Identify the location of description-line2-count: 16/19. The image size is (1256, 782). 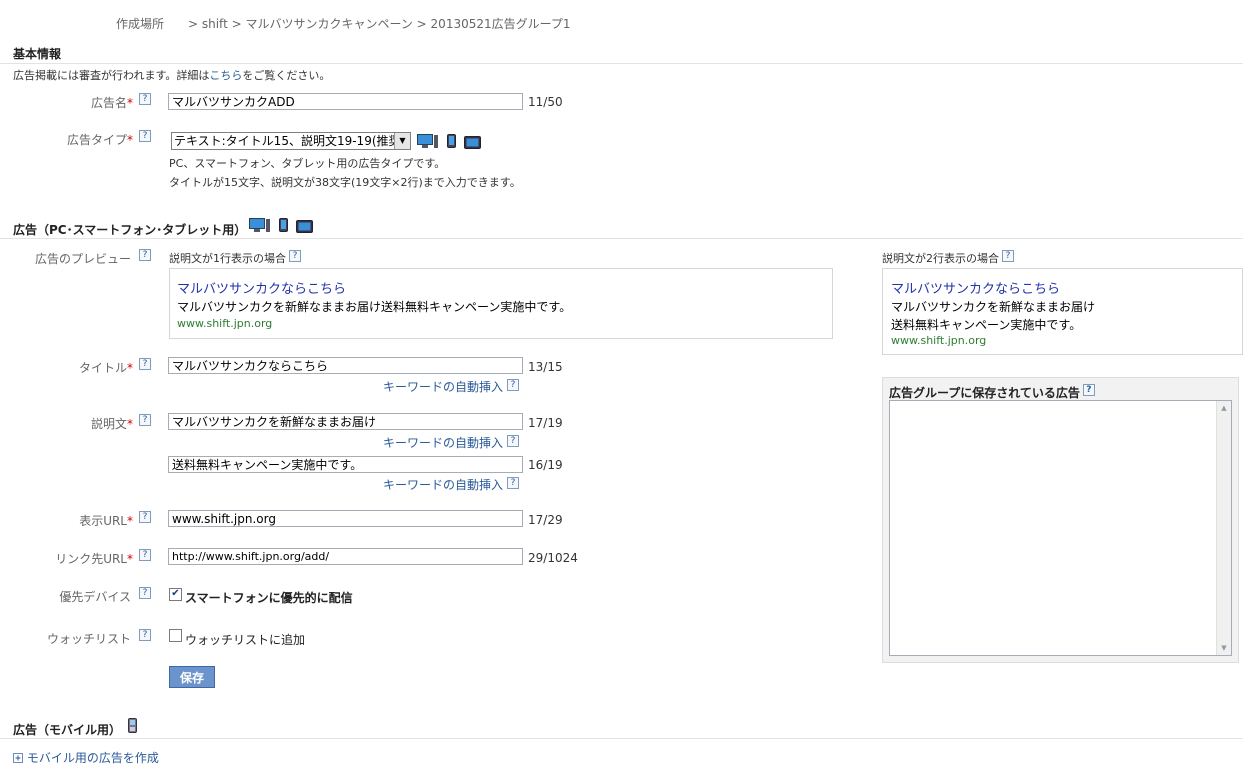
(545, 465).